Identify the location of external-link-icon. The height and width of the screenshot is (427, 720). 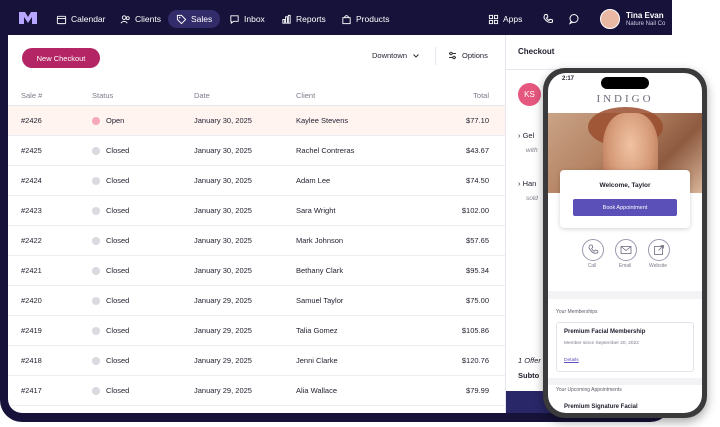
(659, 250).